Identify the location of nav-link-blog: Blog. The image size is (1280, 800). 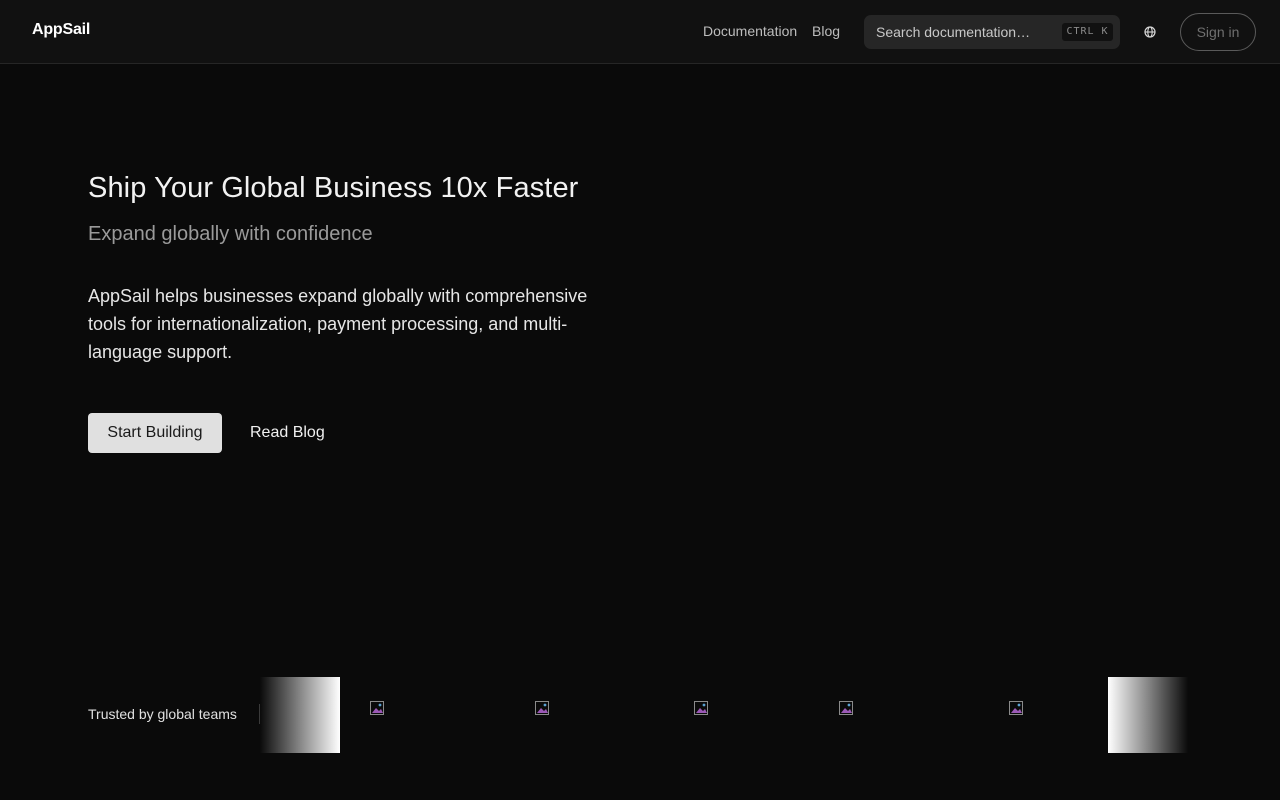
(826, 31).